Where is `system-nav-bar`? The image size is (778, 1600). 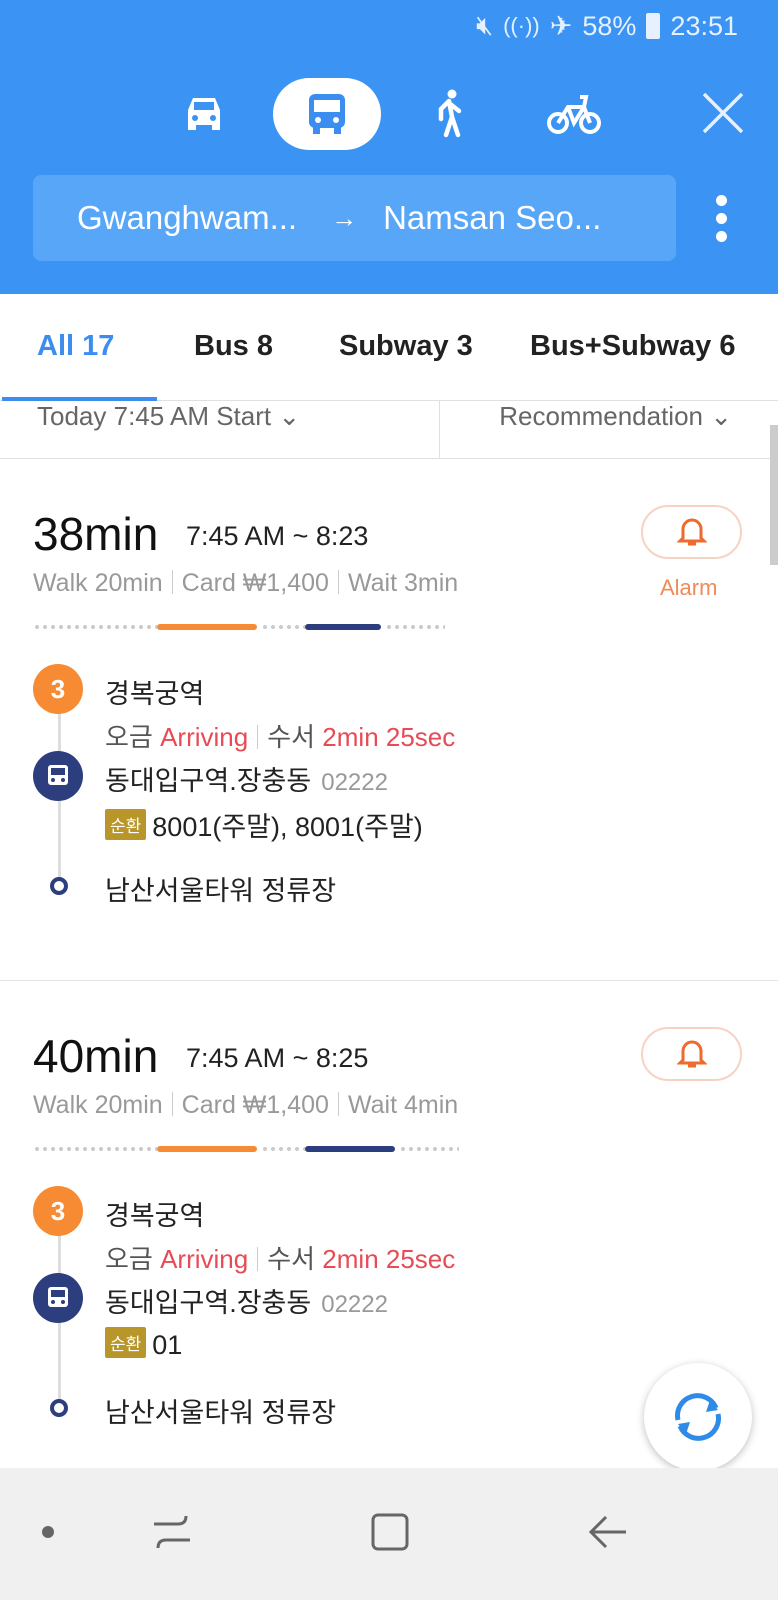
system-nav-bar is located at coordinates (389, 1534).